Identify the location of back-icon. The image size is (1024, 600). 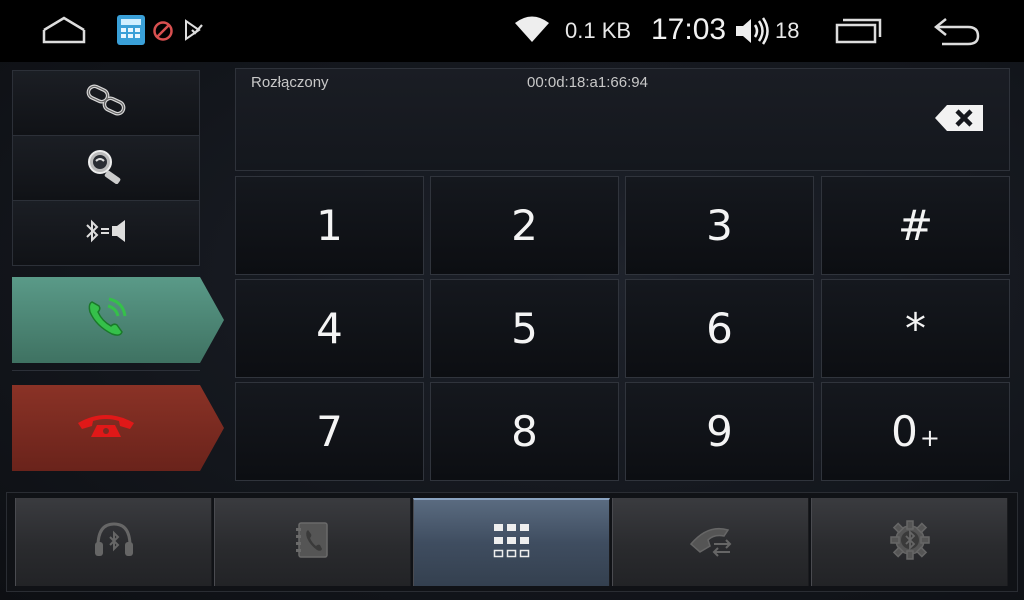
(957, 31).